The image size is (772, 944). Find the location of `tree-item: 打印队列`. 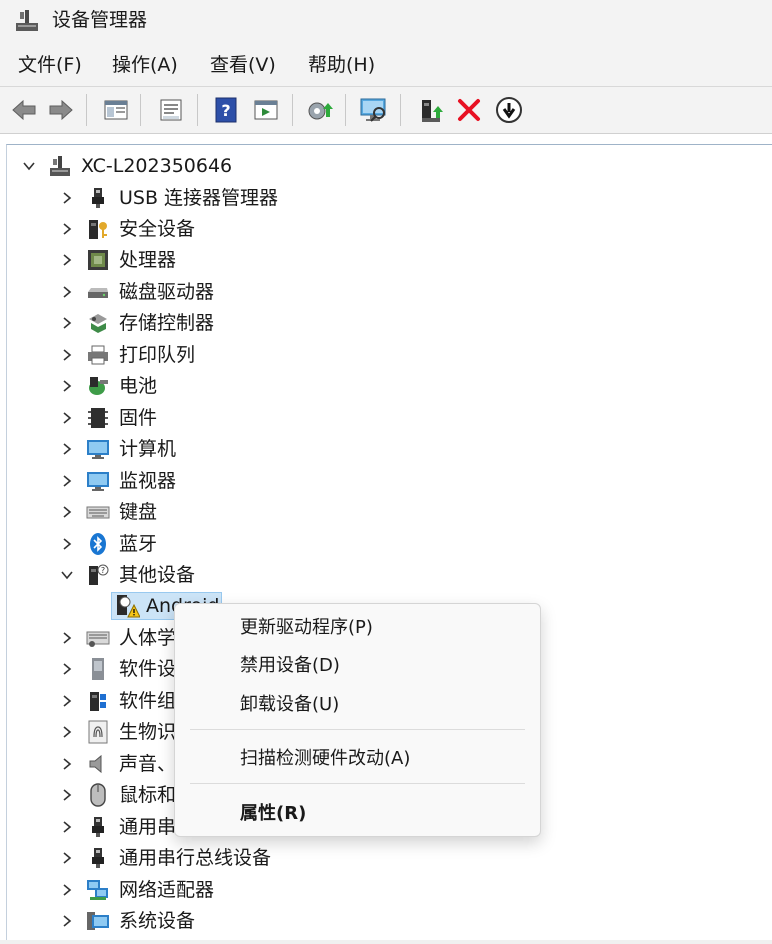

tree-item: 打印队列 is located at coordinates (127, 355).